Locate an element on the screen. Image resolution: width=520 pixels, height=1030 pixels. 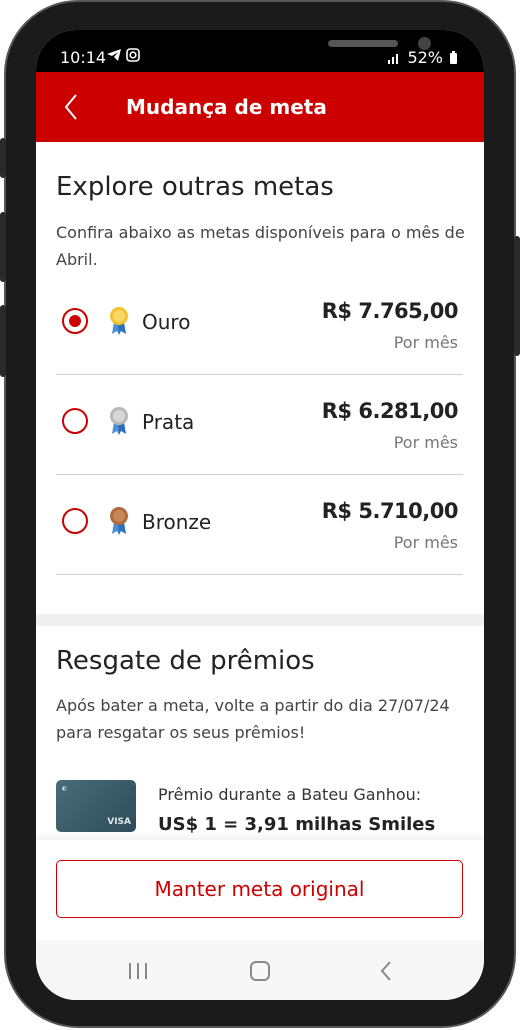
phone-side-button-right is located at coordinates (517, 296).